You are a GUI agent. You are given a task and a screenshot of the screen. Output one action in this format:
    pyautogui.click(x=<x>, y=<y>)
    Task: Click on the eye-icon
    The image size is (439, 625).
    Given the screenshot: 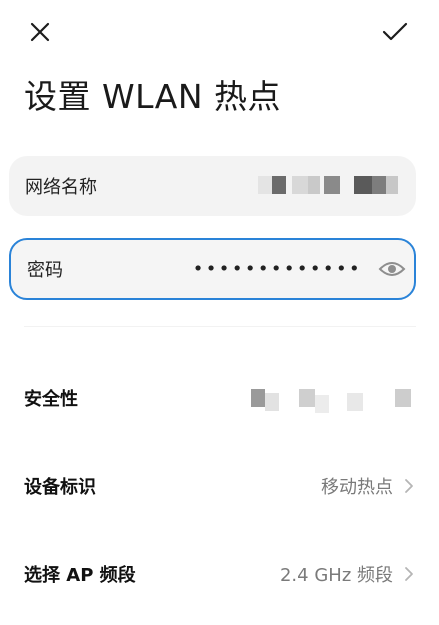 What is the action you would take?
    pyautogui.click(x=392, y=269)
    